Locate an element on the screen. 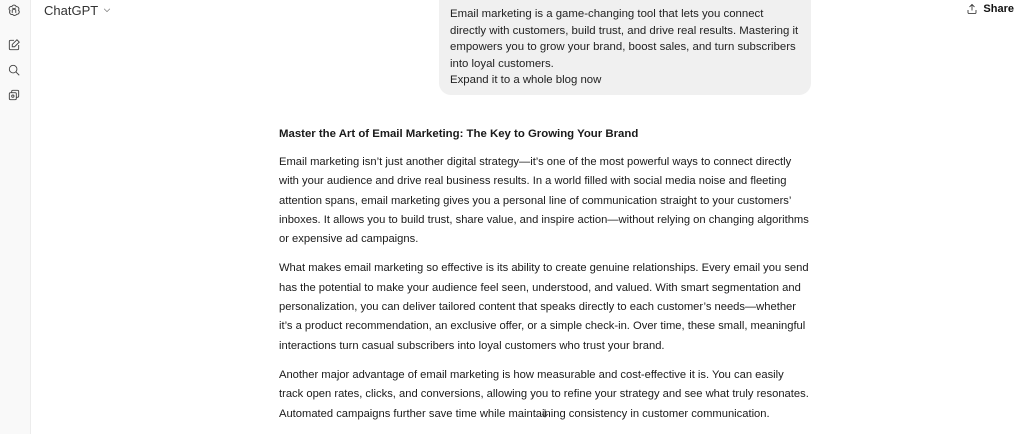 The width and height of the screenshot is (1024, 434). openai-logo-icon is located at coordinates (14, 10).